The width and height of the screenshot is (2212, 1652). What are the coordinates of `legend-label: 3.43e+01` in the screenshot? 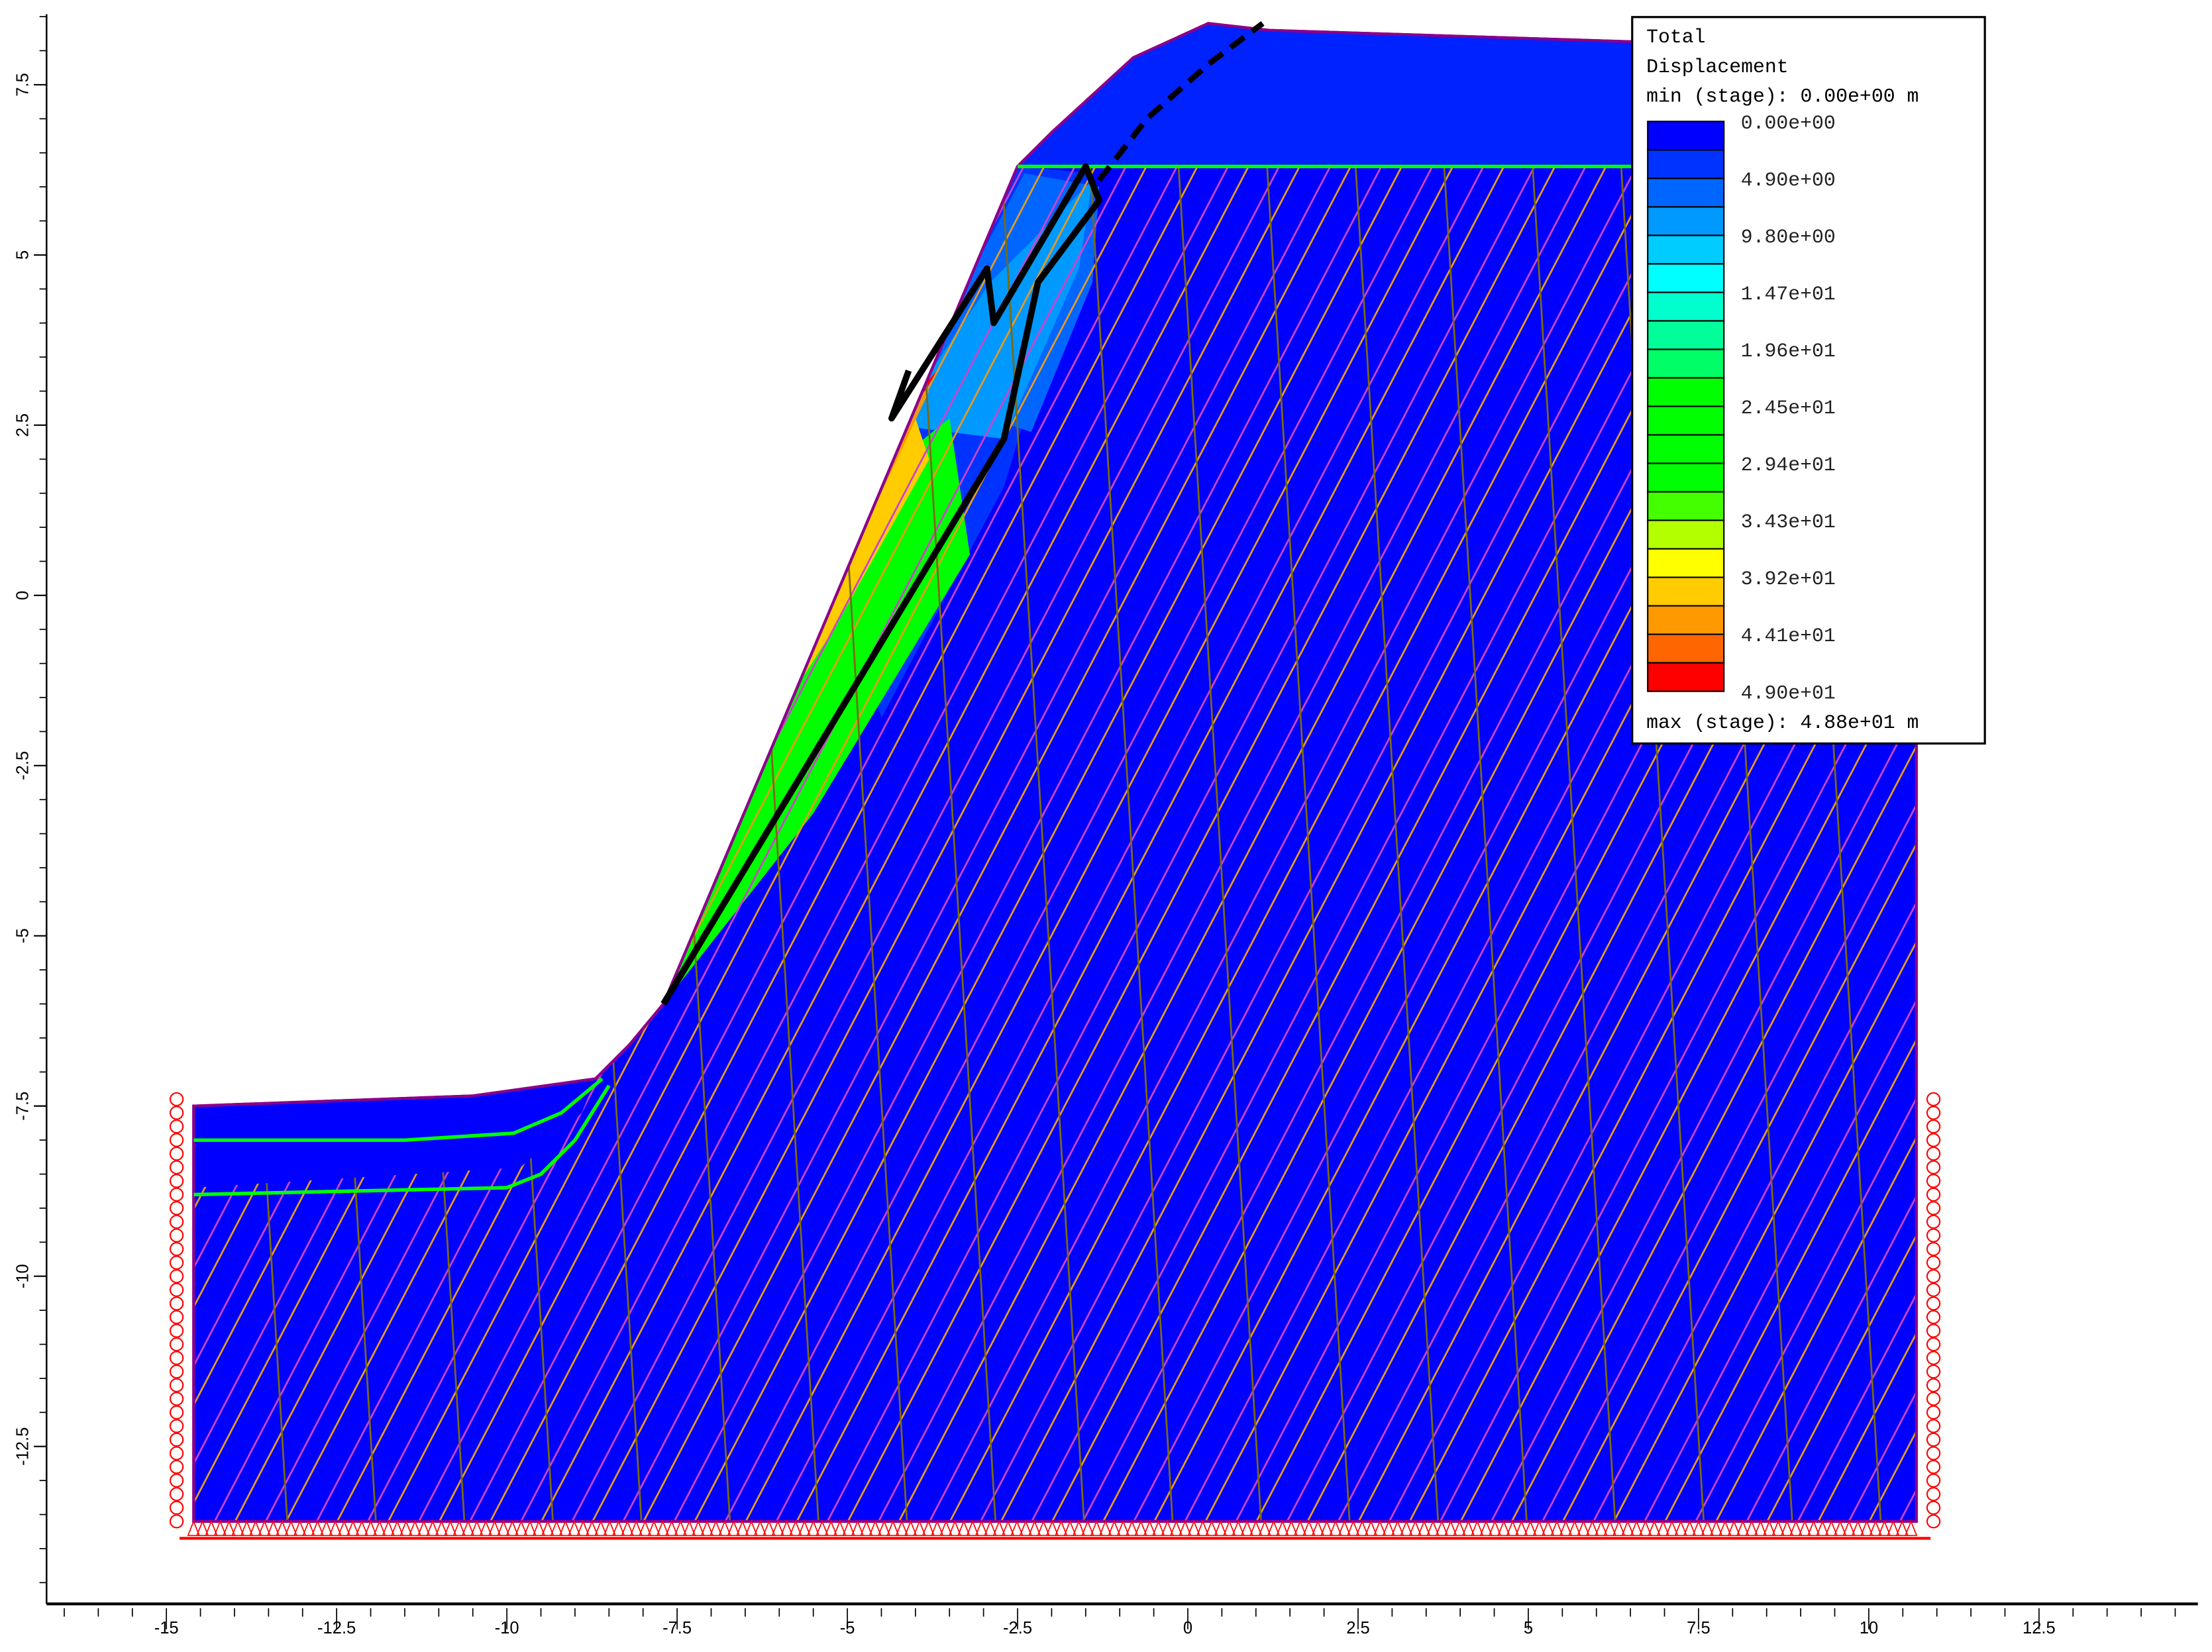 It's located at (1789, 522).